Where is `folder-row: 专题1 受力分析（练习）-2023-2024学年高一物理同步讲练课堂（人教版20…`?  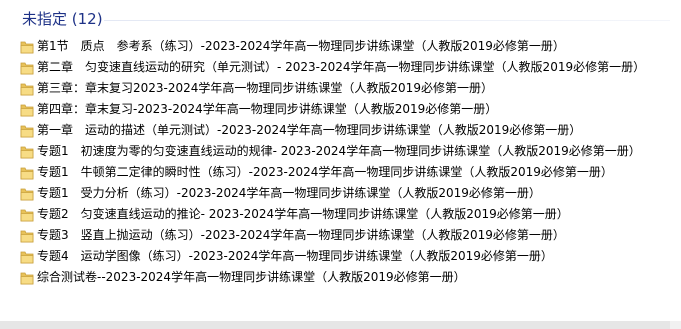
folder-row: 专题1 受力分析（练习）-2023-2024学年高一物理同步讲练课堂（人教版20… is located at coordinates (340, 193).